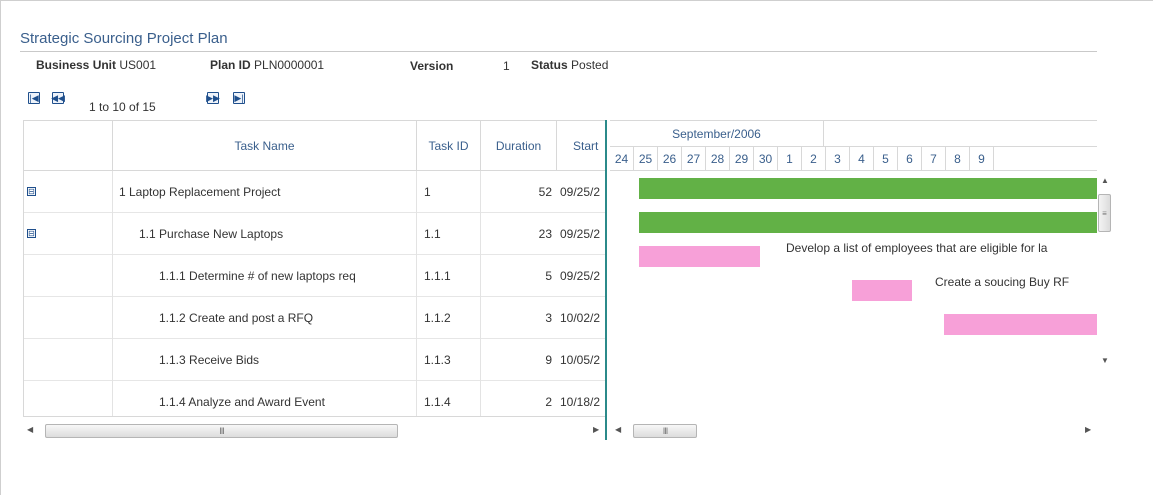 The image size is (1153, 495). I want to click on gantt-day: 5, so click(886, 159).